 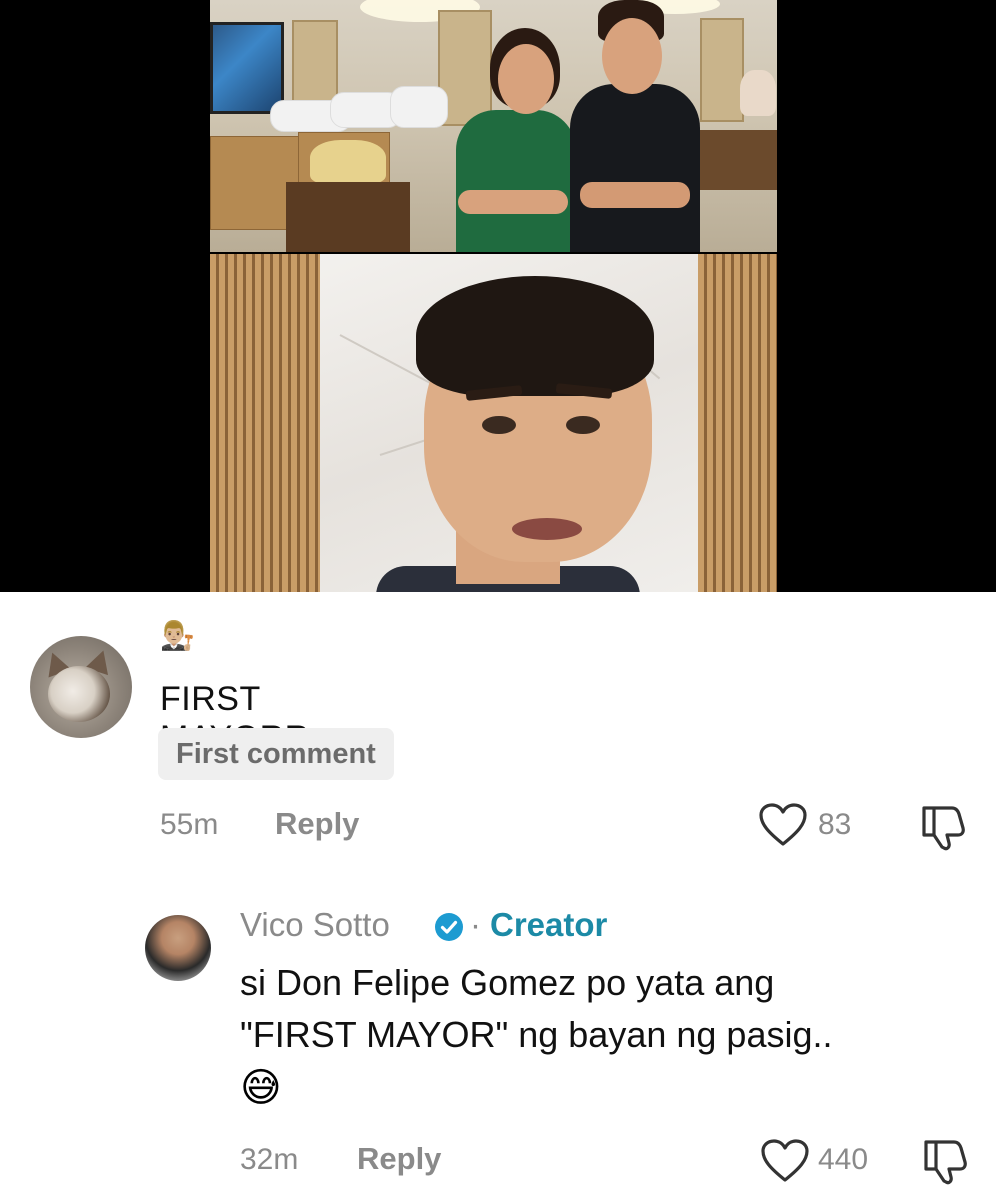 What do you see at coordinates (449, 927) in the screenshot?
I see `verified-check-icon` at bounding box center [449, 927].